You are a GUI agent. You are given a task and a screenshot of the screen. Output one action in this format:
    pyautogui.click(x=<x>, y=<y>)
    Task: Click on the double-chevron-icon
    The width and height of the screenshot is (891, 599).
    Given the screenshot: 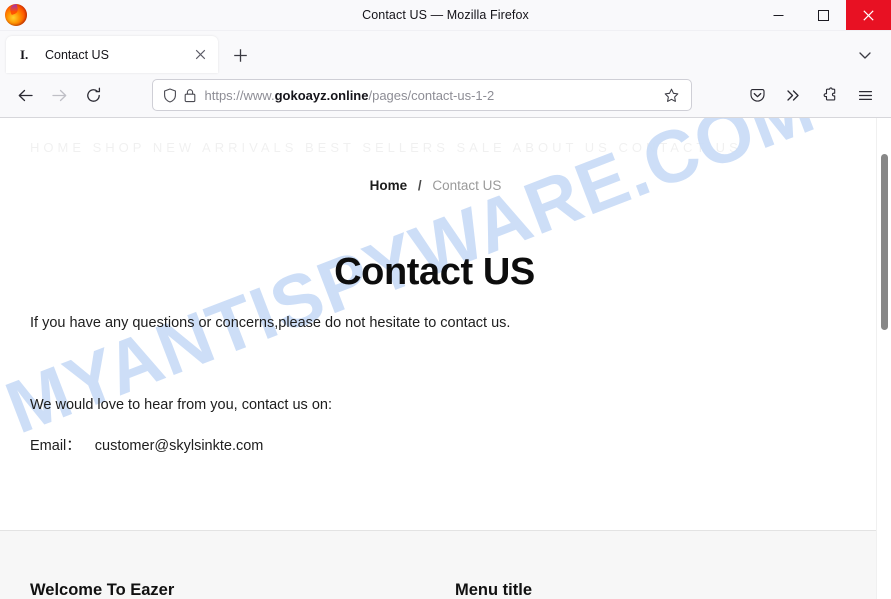 What is the action you would take?
    pyautogui.click(x=793, y=95)
    